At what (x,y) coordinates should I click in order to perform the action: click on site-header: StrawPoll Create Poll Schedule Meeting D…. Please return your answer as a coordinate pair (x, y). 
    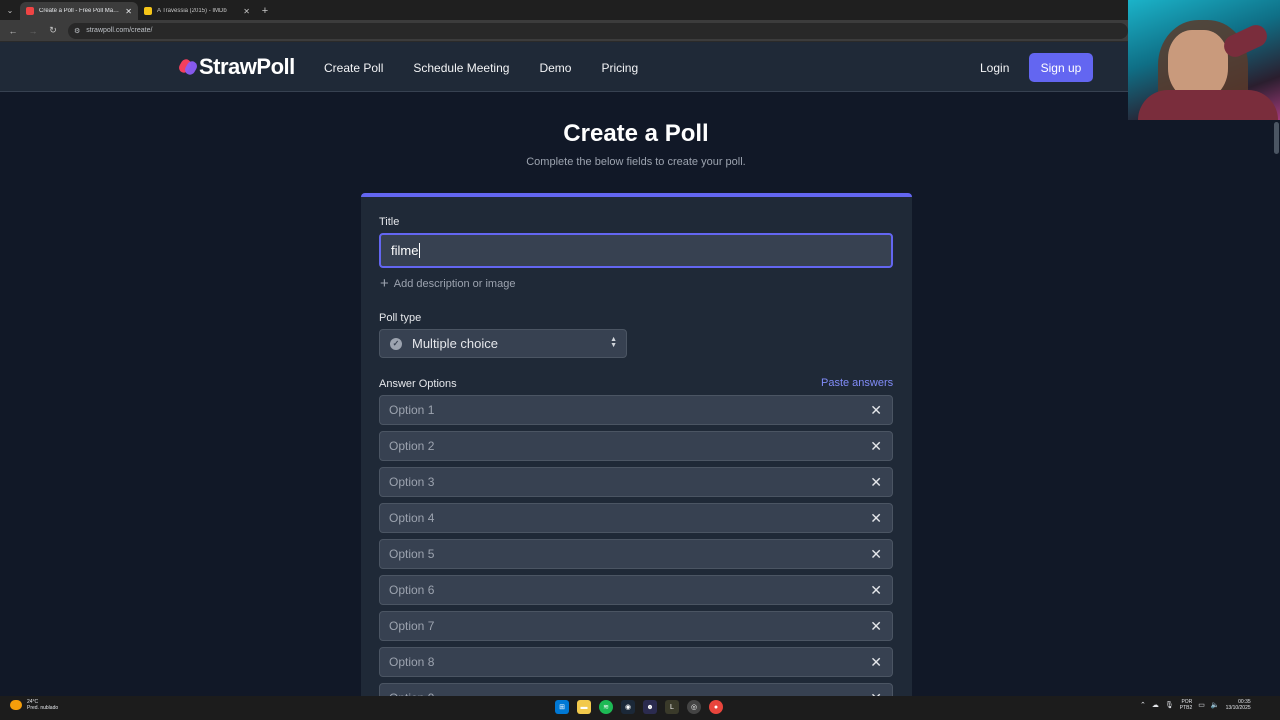
    Looking at the image, I should click on (640, 67).